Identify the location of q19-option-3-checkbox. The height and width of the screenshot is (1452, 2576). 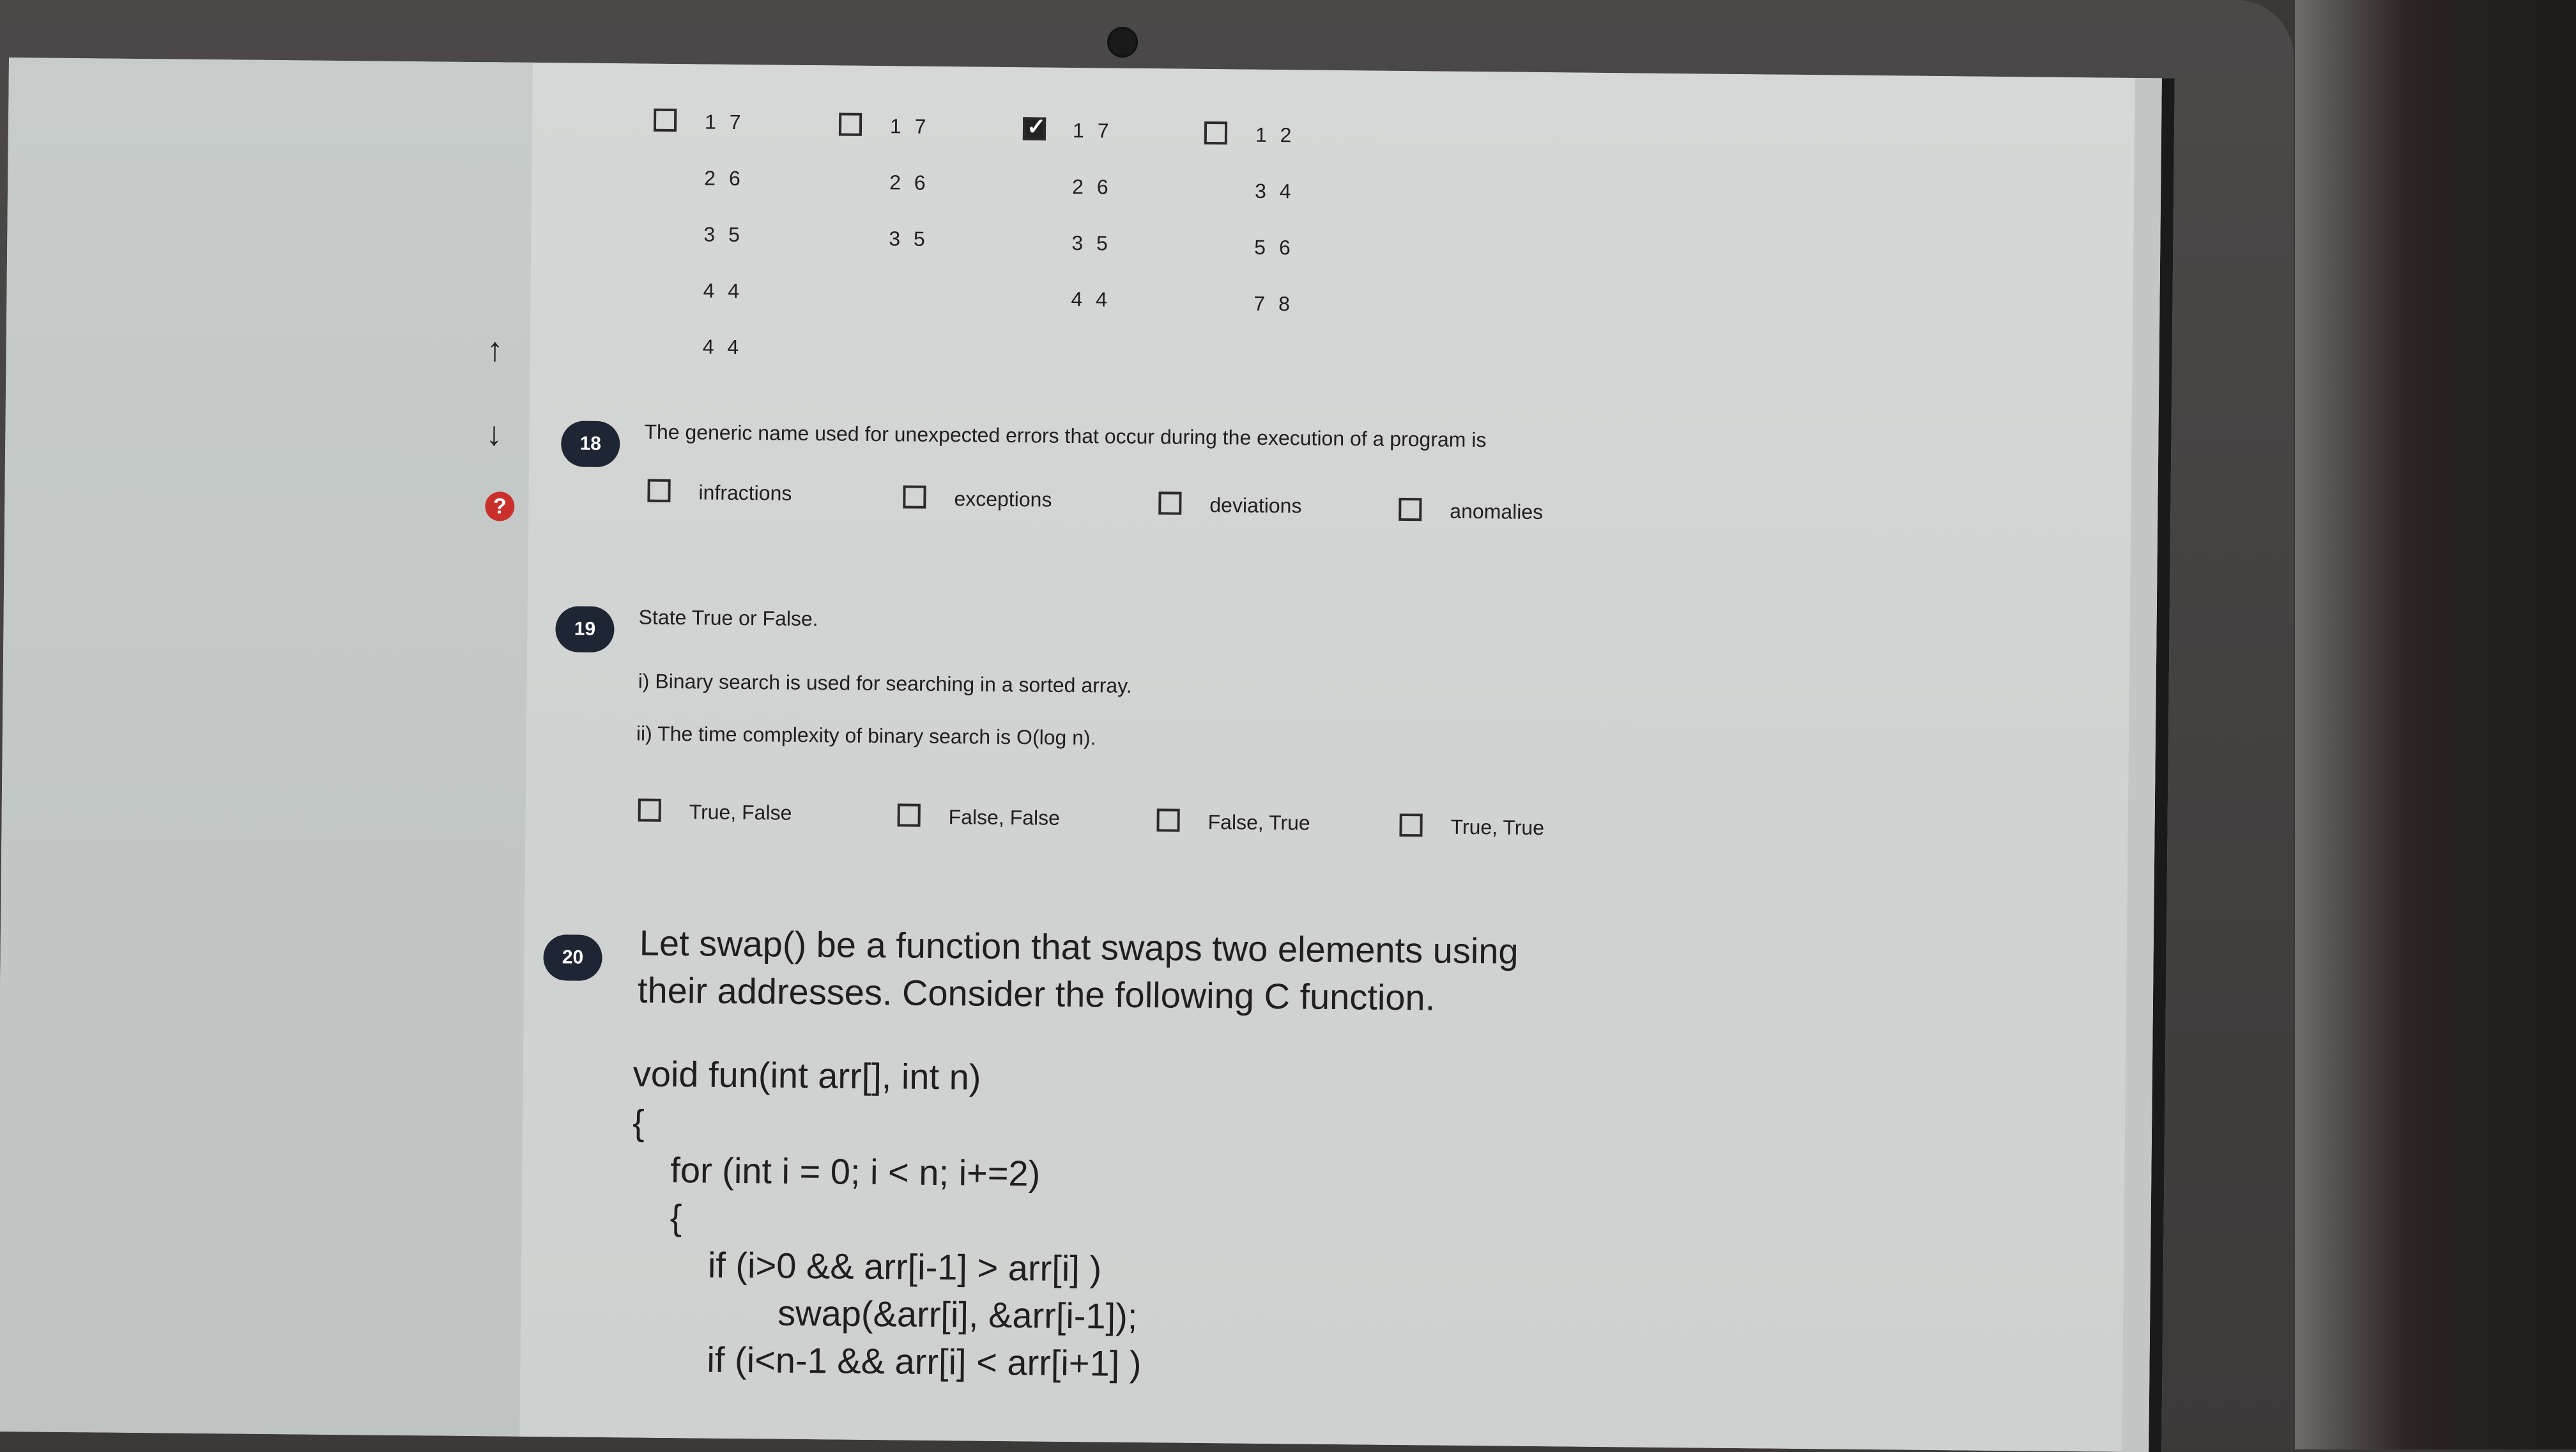
(1168, 820).